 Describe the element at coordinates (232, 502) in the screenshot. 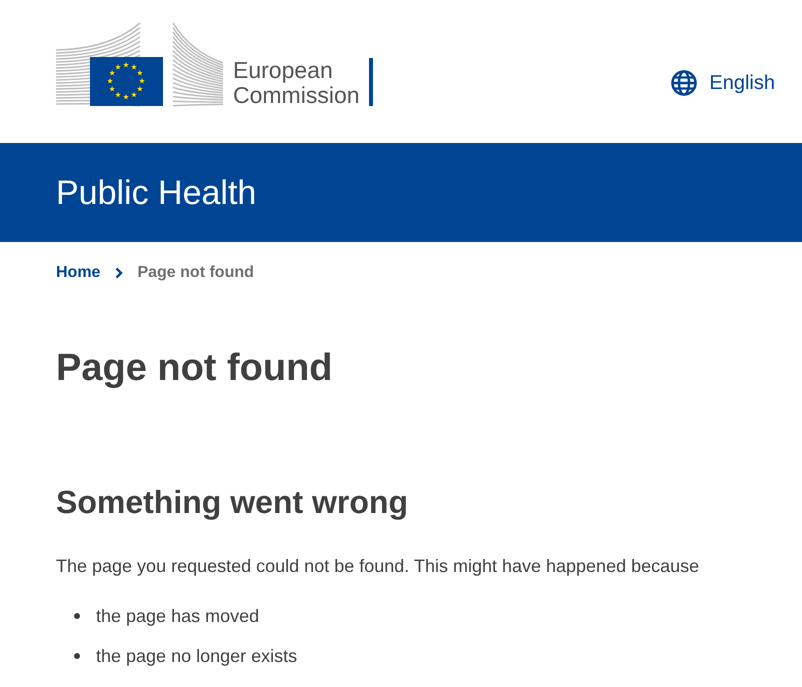

I see `section-heading: Something went wrong` at that location.